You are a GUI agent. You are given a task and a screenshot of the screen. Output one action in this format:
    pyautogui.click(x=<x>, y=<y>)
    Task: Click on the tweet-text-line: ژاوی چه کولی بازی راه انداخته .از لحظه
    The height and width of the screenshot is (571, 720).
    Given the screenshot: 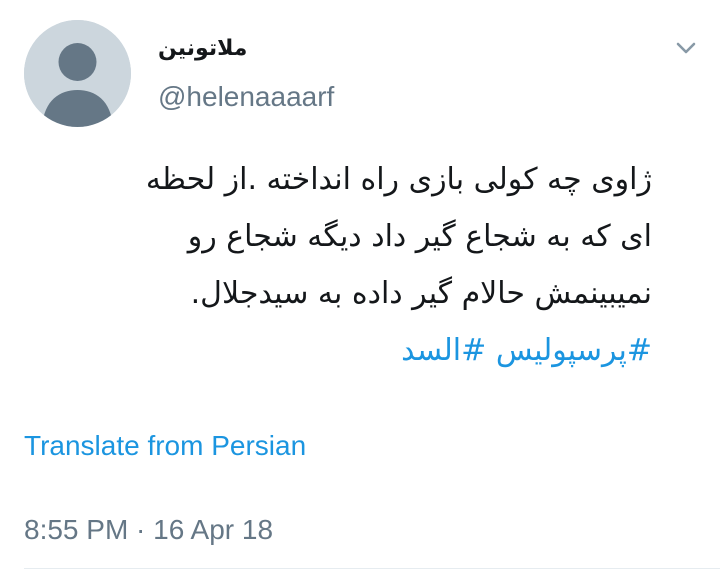 What is the action you would take?
    pyautogui.click(x=398, y=179)
    